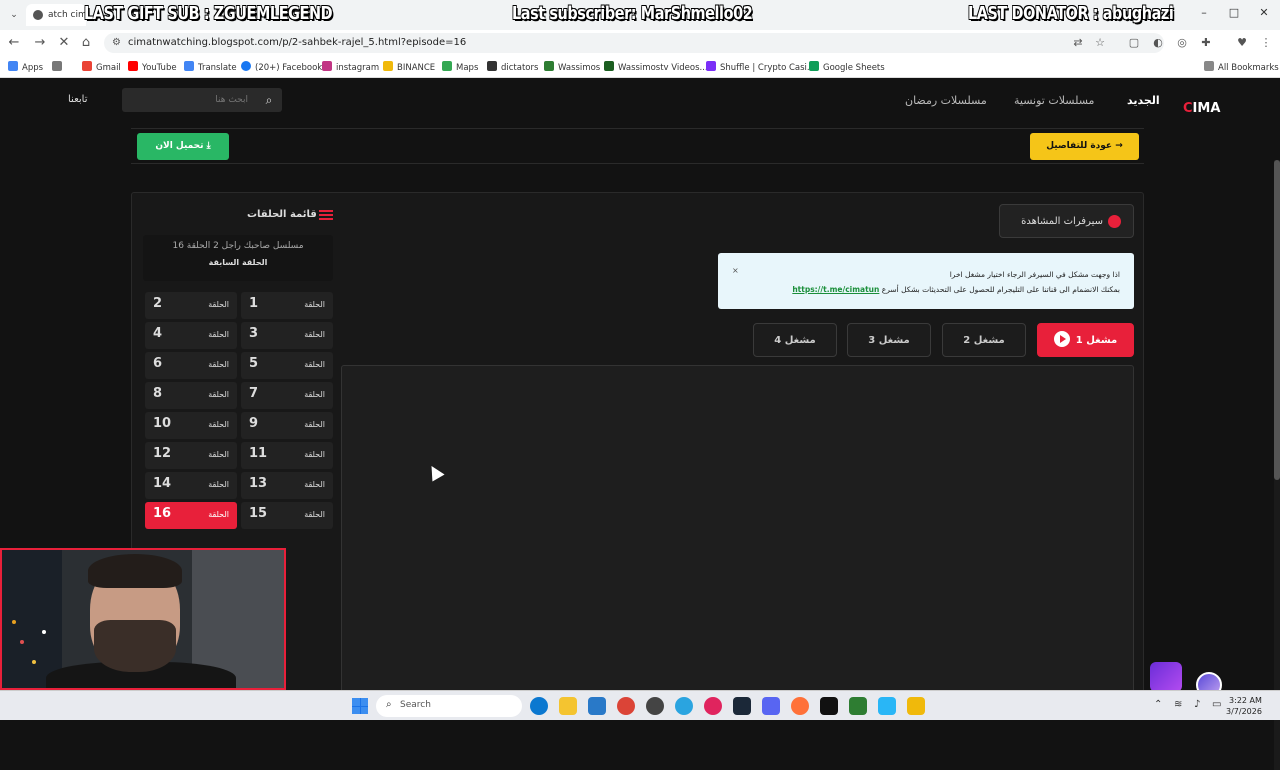 The image size is (1280, 770). Describe the element at coordinates (64, 43) in the screenshot. I see `stop-loading-icon: ✕` at that location.